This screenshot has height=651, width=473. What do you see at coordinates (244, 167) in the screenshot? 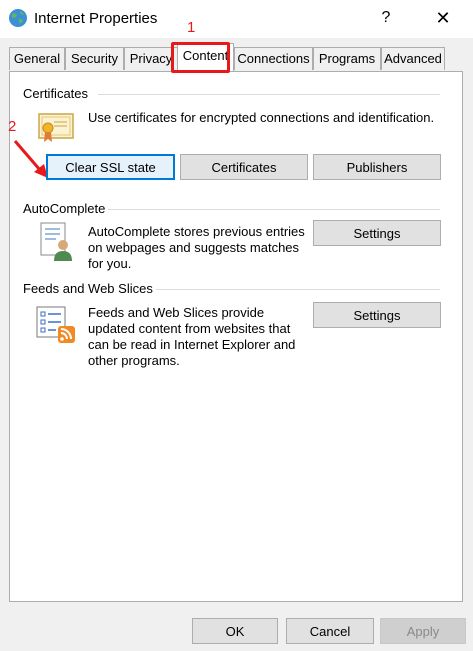
I see `certificates-button: Certificates` at bounding box center [244, 167].